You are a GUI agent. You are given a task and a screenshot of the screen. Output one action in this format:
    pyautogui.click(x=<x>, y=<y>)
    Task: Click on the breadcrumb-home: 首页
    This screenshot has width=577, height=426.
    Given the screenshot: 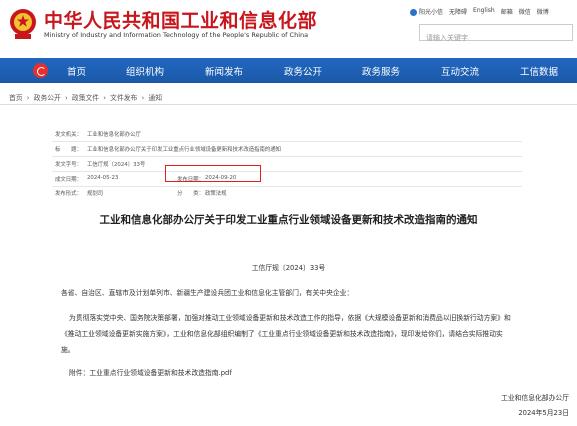 What is the action you would take?
    pyautogui.click(x=16, y=98)
    